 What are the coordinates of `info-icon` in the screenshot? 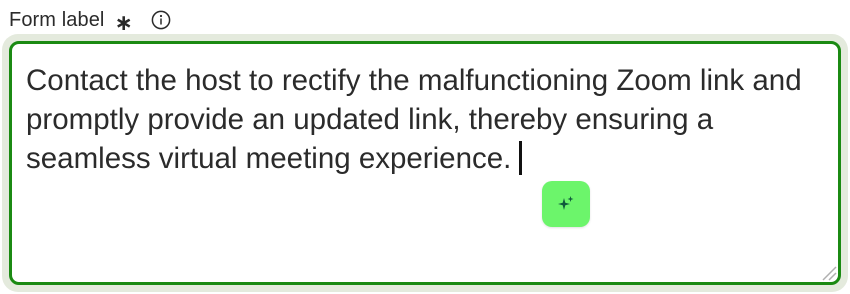 It's located at (161, 20).